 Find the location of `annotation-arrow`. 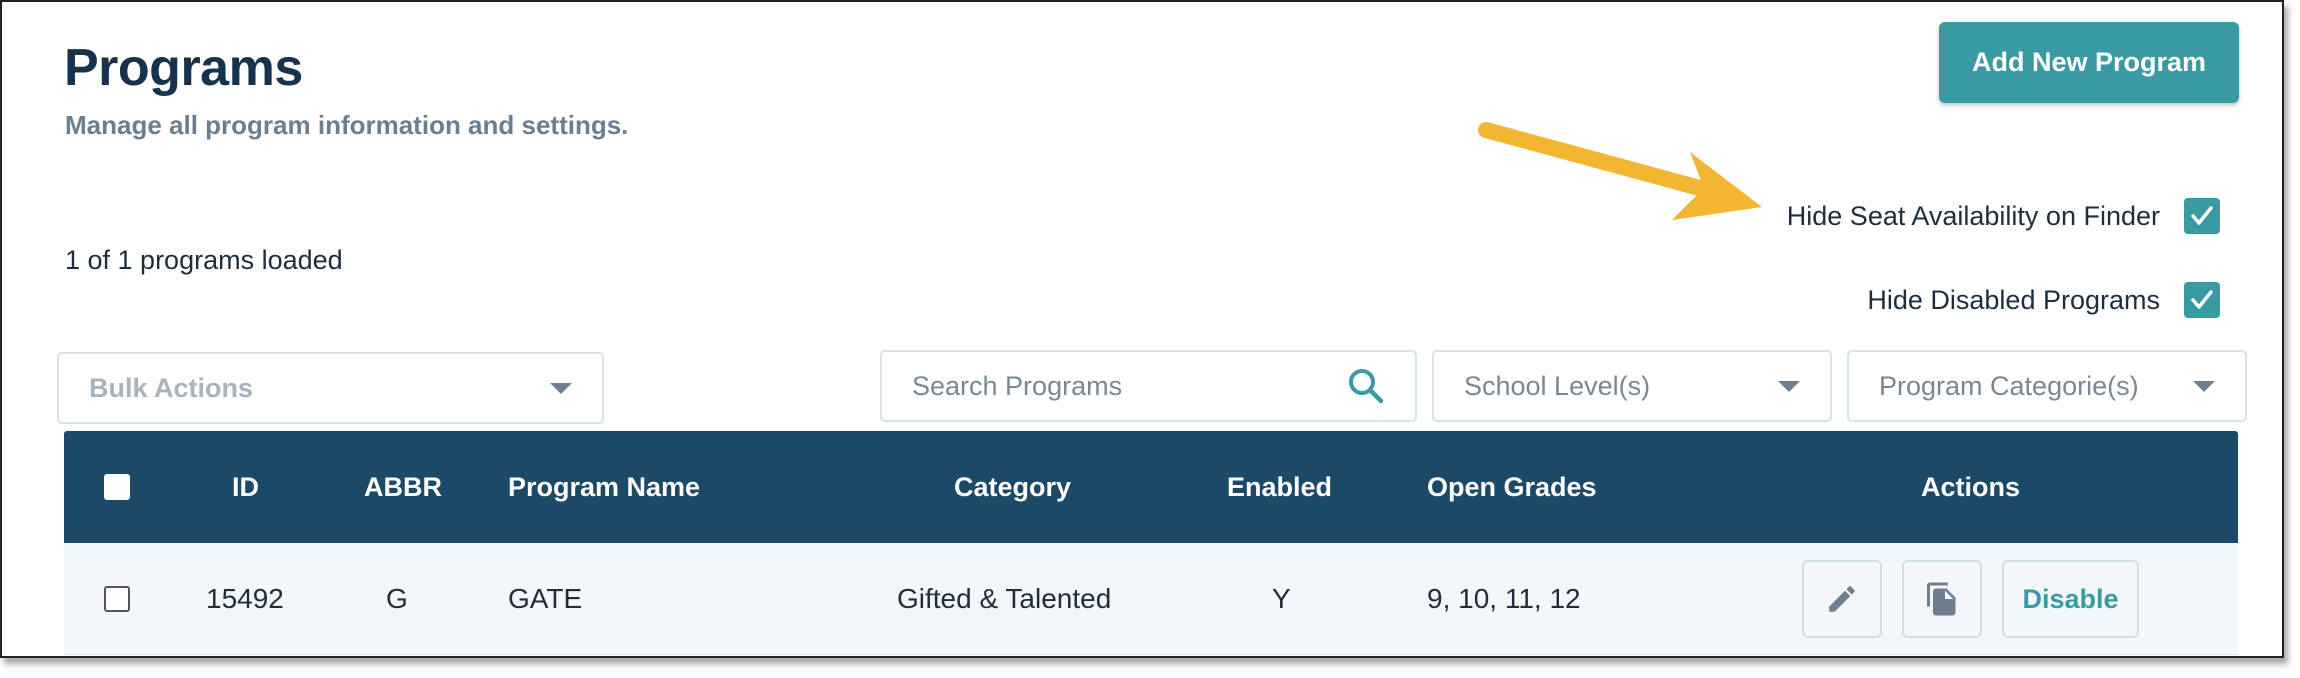

annotation-arrow is located at coordinates (1620, 171).